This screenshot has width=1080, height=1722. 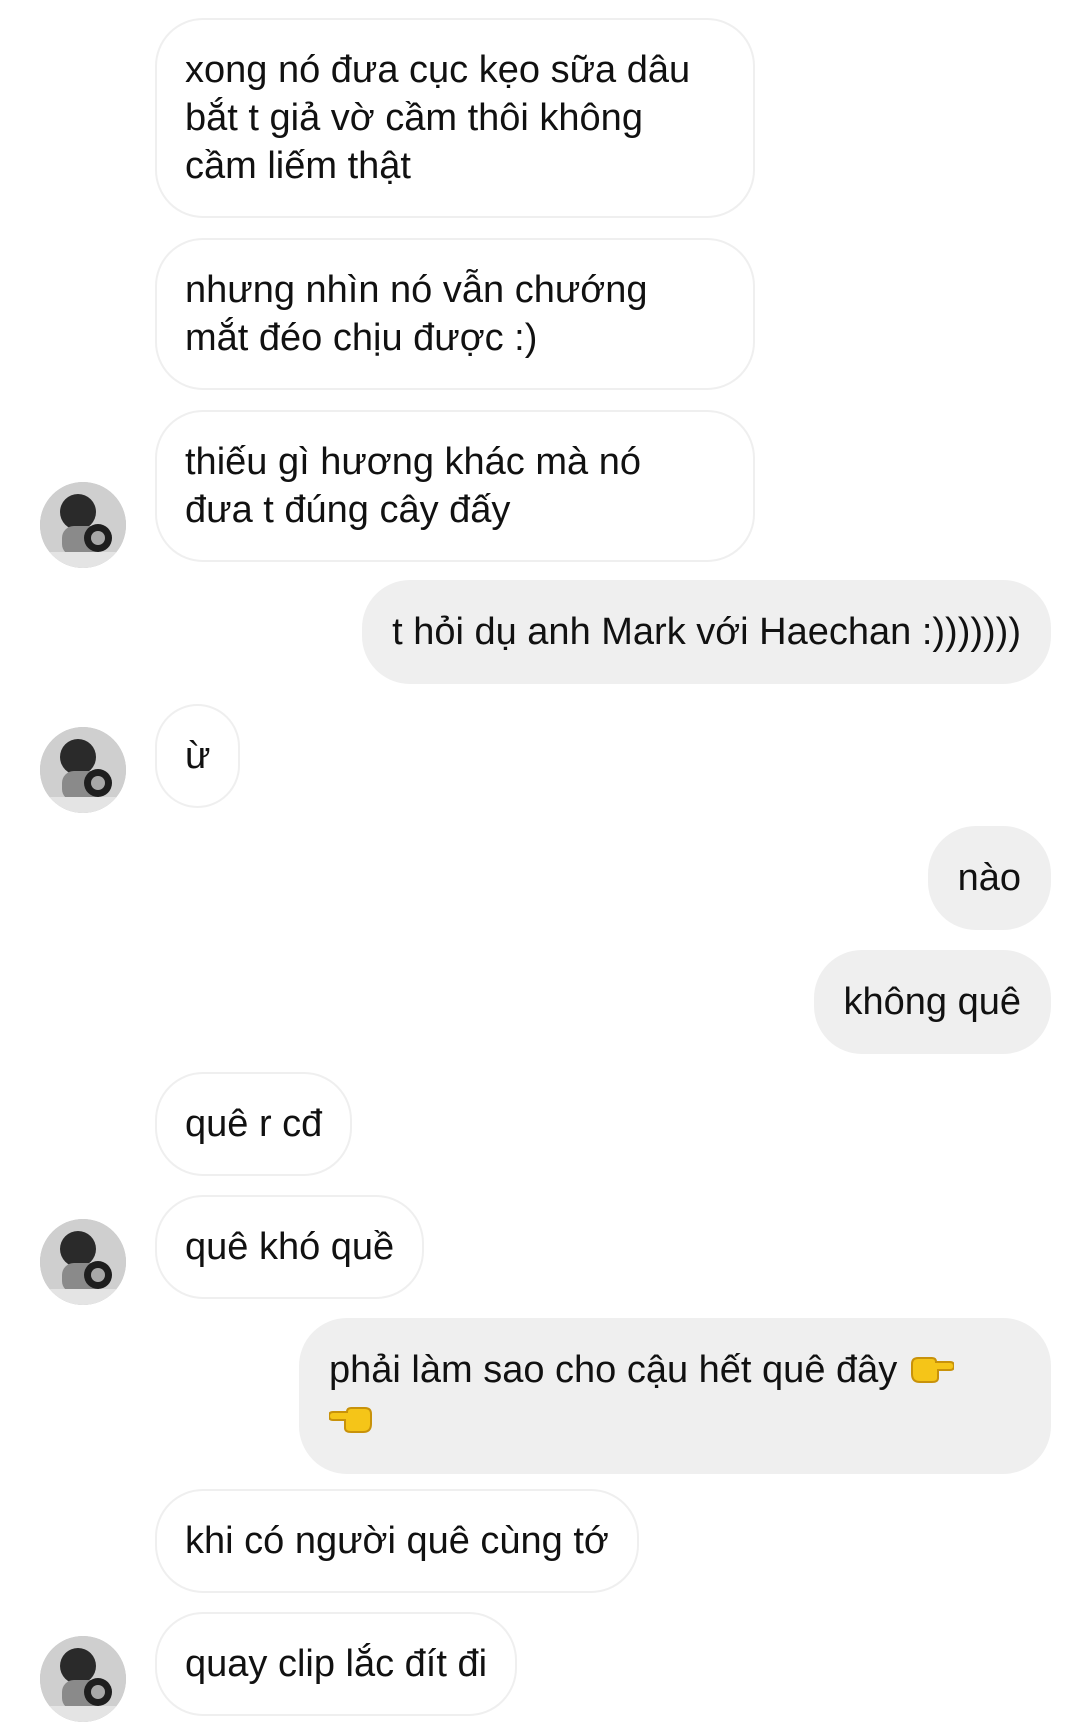 What do you see at coordinates (397, 1541) in the screenshot?
I see `message-bubble-incoming: khi có người quê cùng tớ` at bounding box center [397, 1541].